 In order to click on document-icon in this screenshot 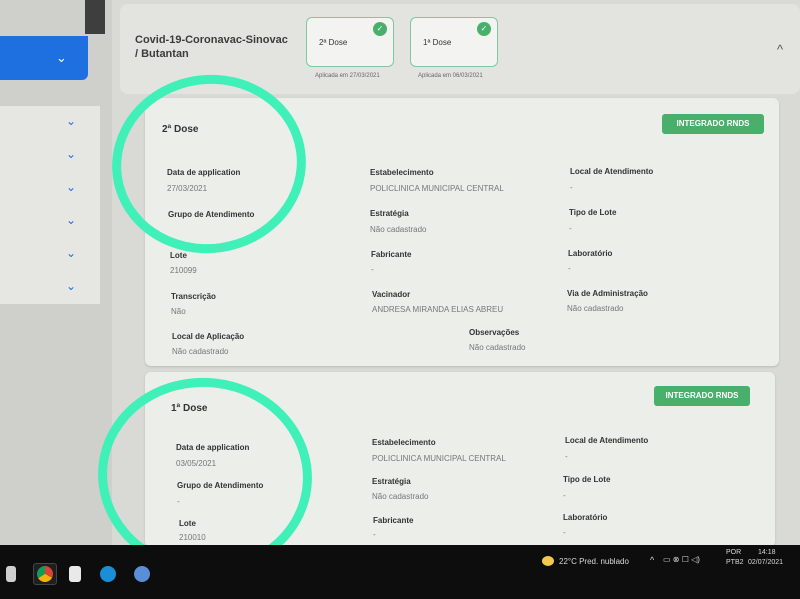, I will do `click(75, 574)`.